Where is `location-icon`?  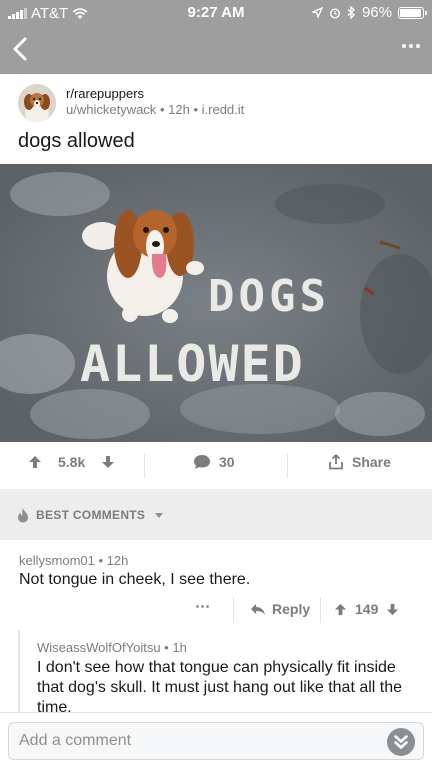
location-icon is located at coordinates (317, 12).